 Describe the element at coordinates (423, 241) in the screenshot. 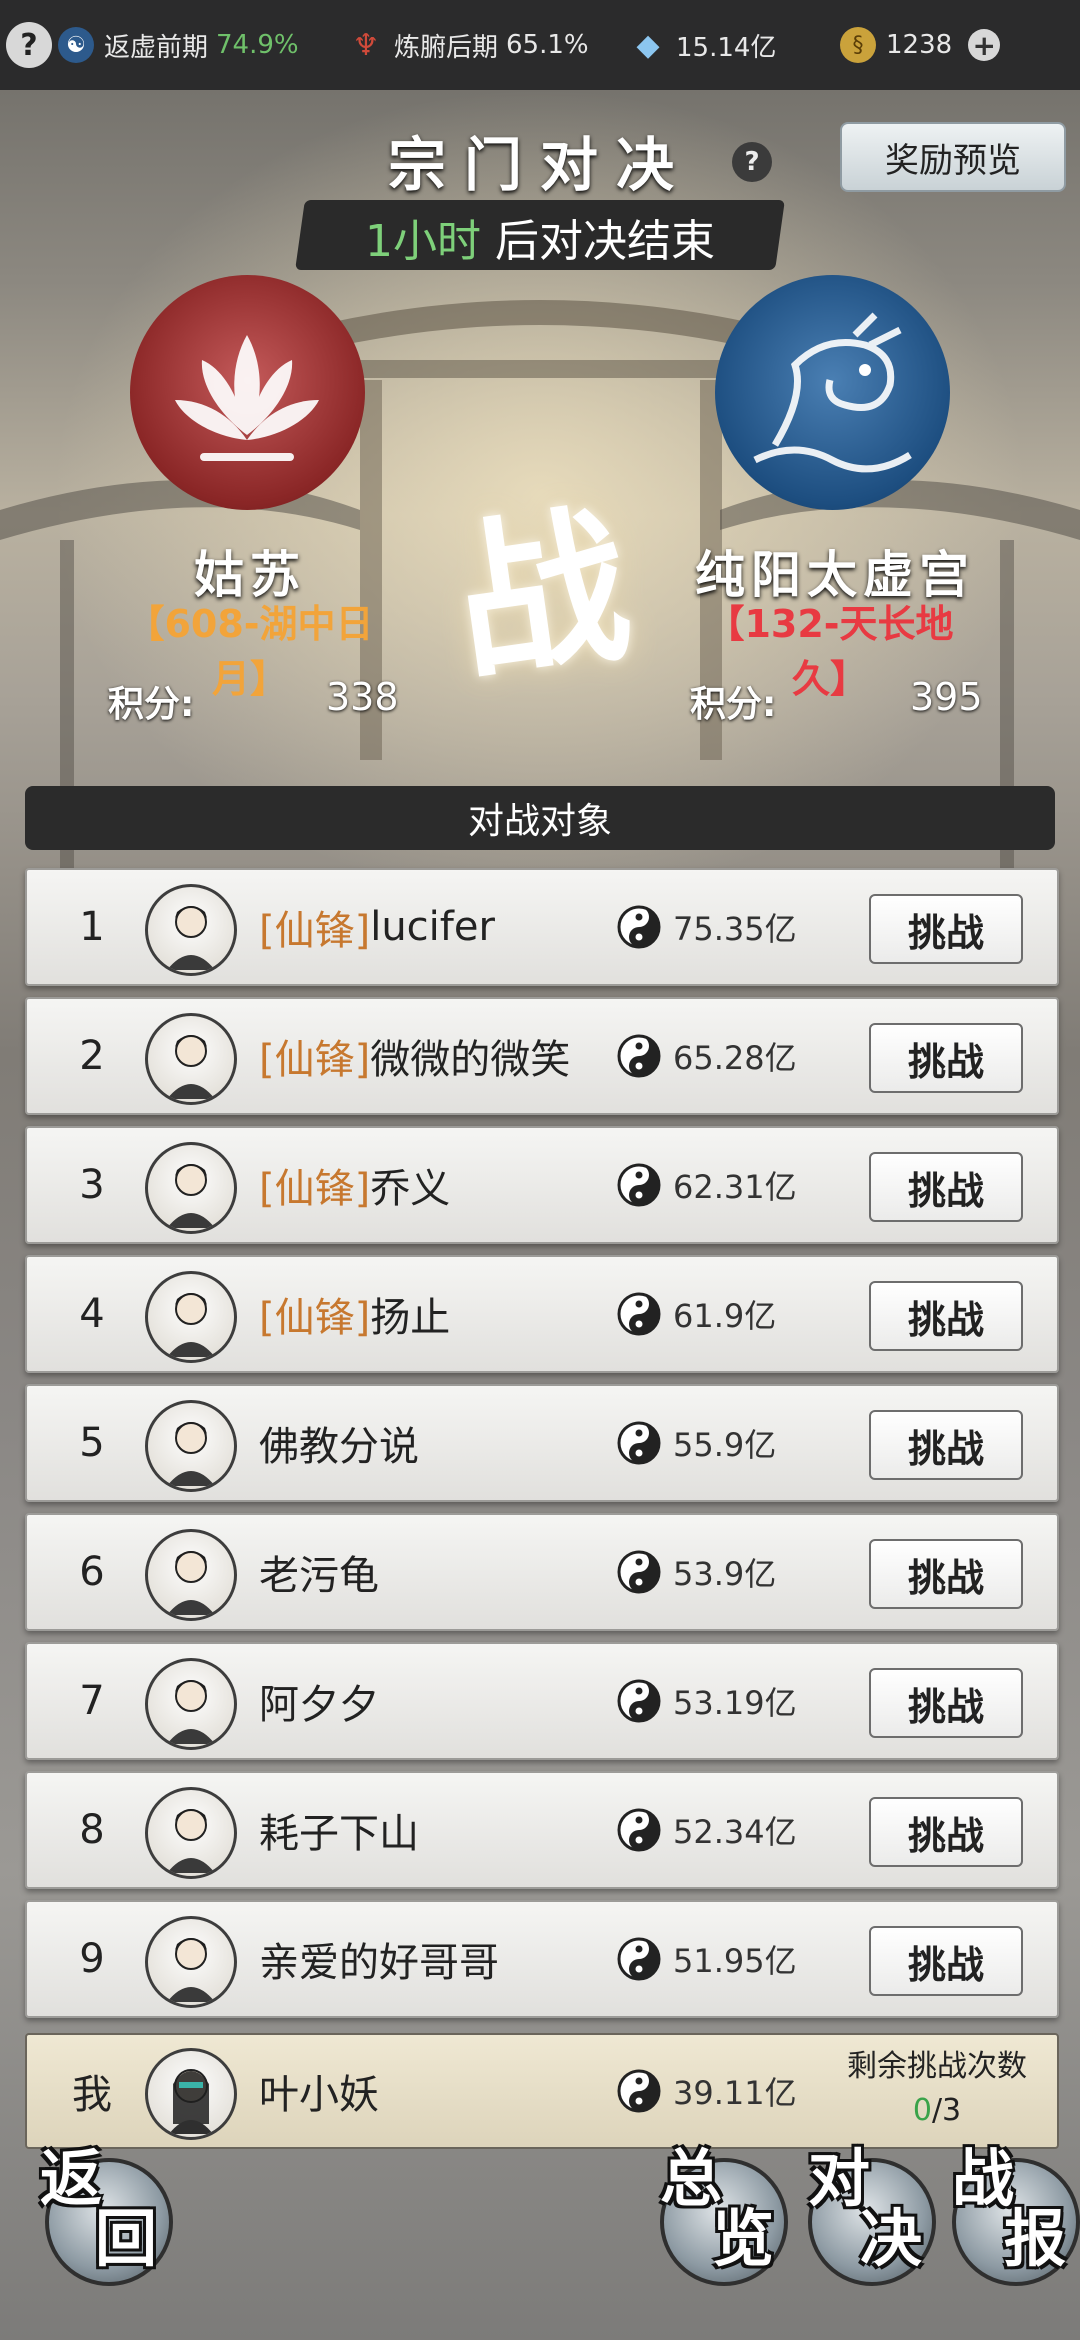

I see `countdown-value: 1小时` at that location.